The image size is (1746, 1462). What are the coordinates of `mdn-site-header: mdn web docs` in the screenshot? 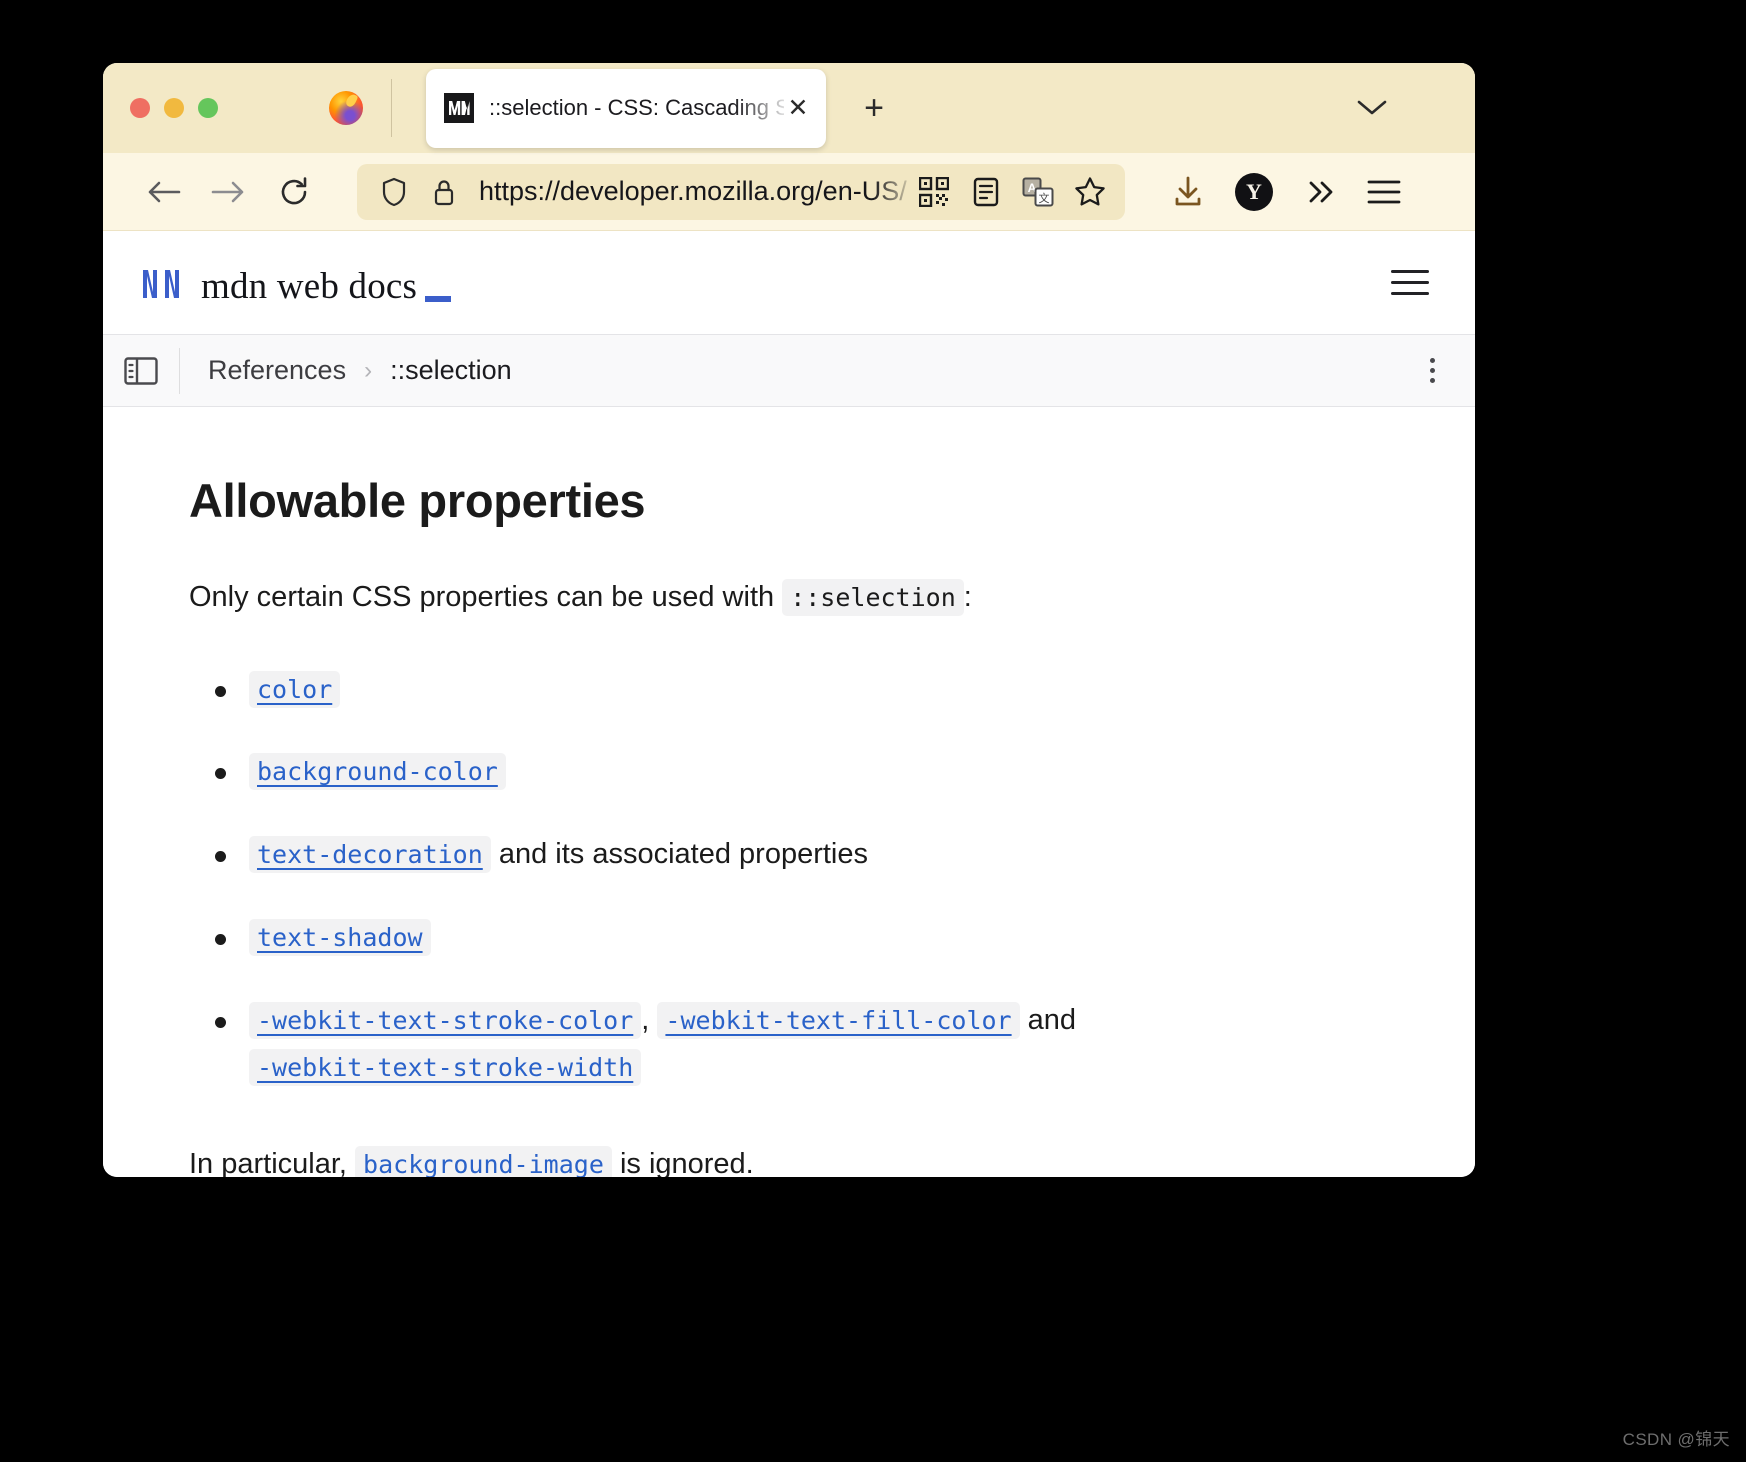 It's located at (789, 283).